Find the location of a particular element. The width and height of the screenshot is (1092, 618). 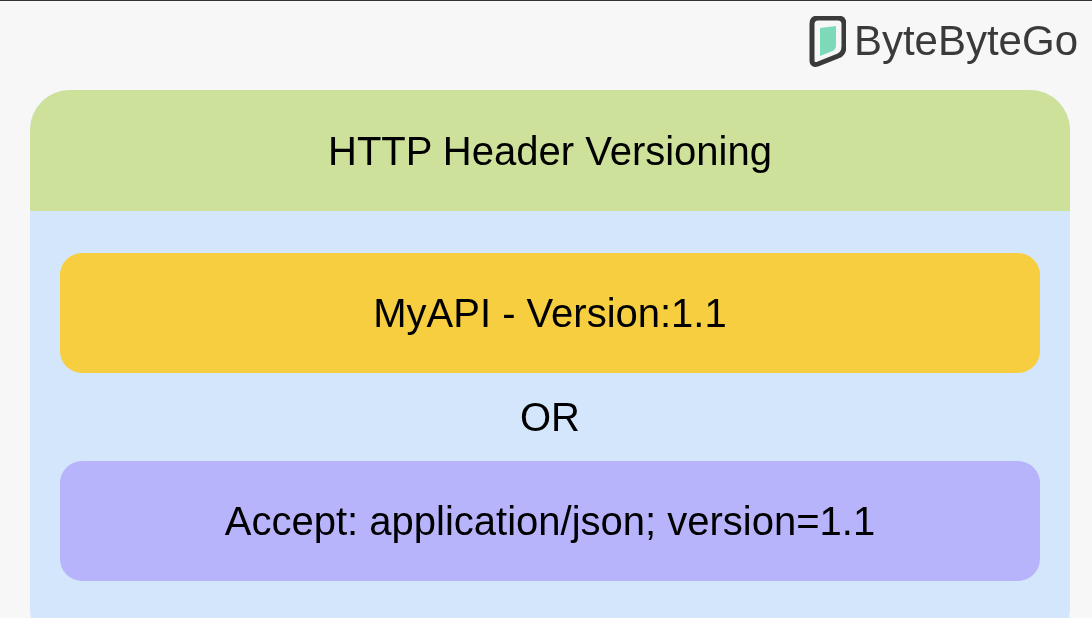

card-title: HTTP Header Versioning is located at coordinates (550, 151).